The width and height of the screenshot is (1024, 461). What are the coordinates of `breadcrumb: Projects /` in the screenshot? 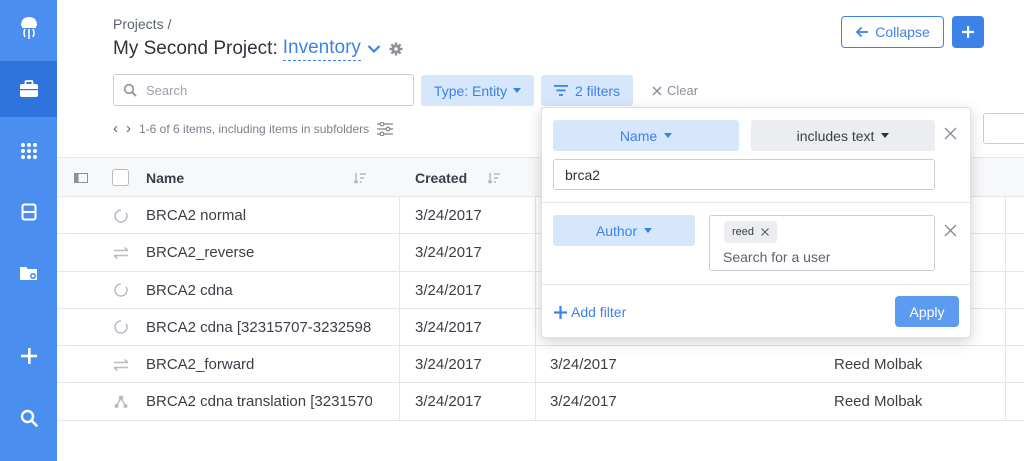 It's located at (142, 24).